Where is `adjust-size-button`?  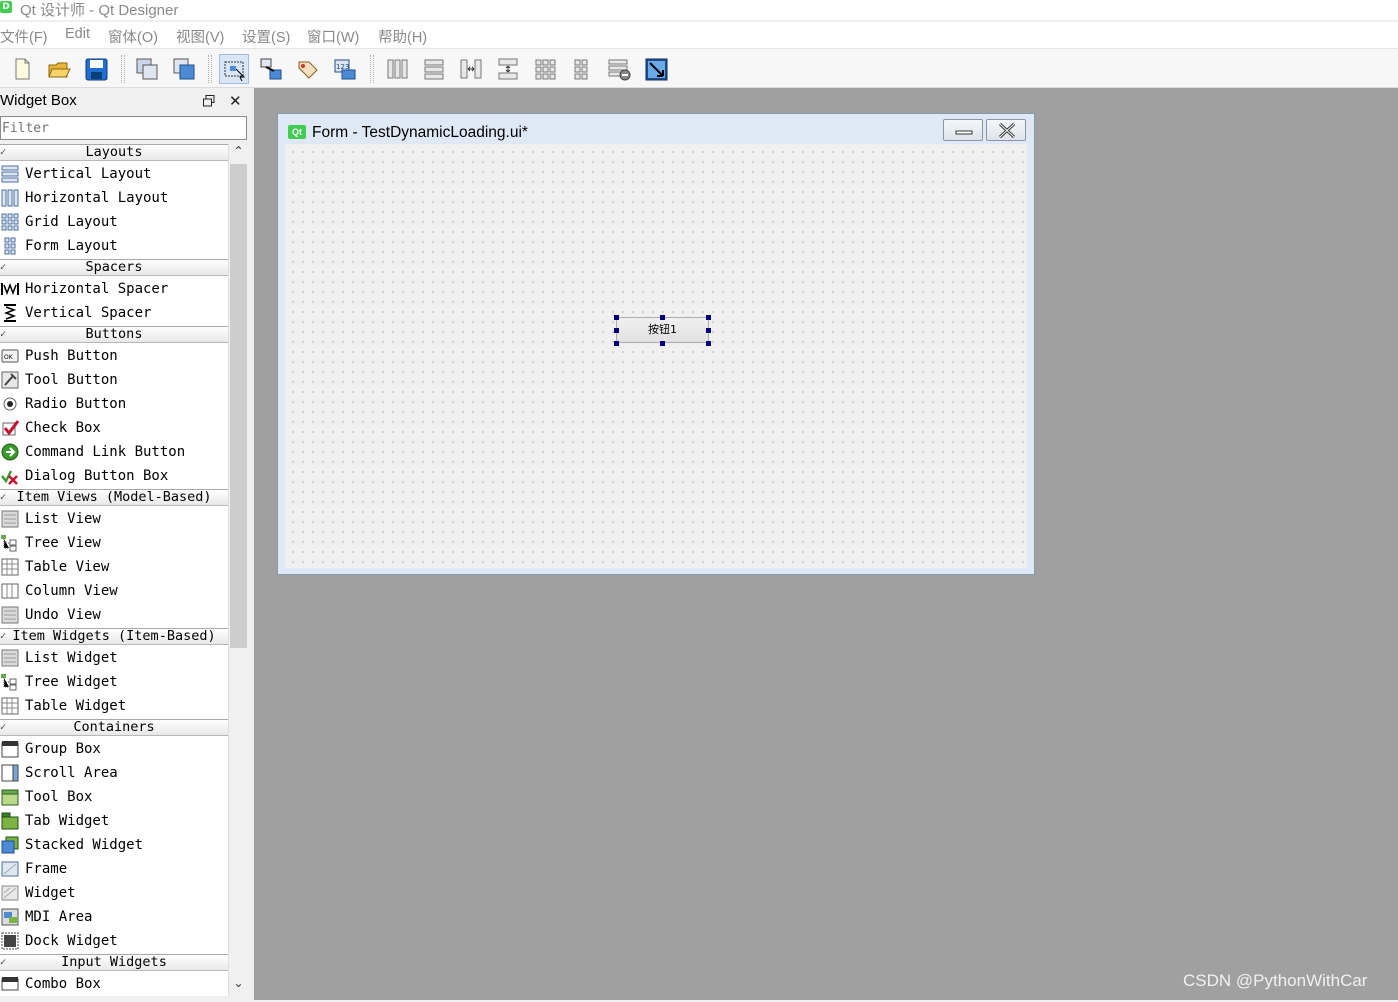 adjust-size-button is located at coordinates (656, 69).